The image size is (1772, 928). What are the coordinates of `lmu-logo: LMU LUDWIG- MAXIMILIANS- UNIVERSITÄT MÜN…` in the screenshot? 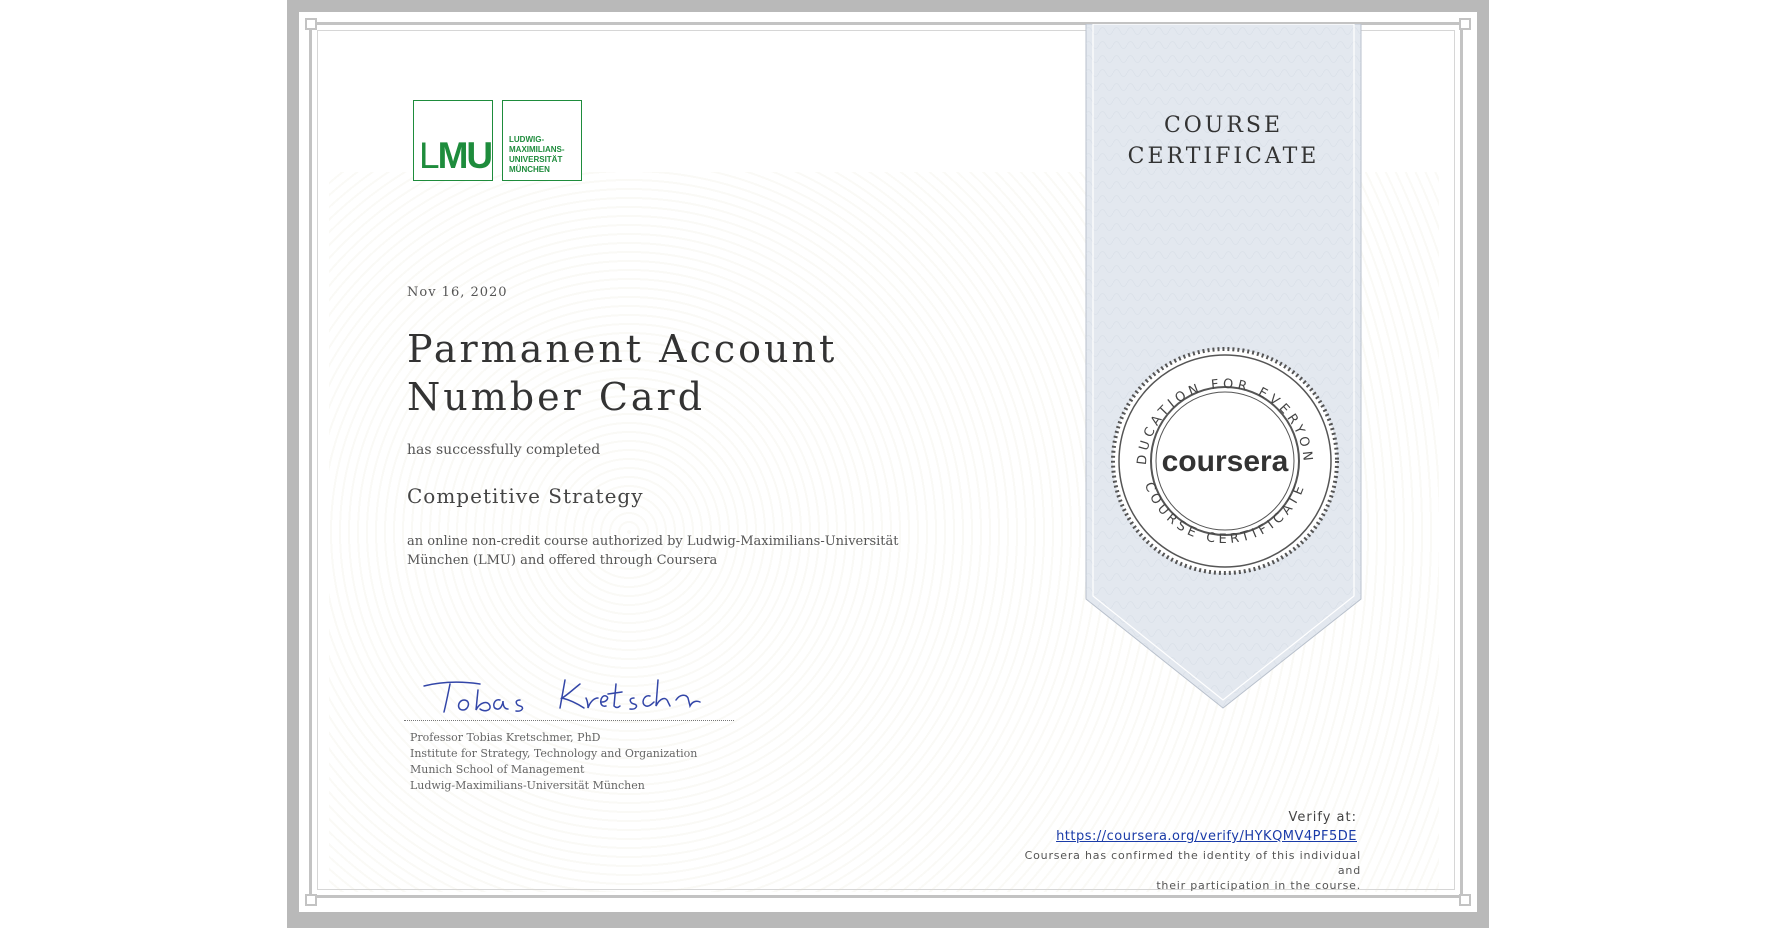 It's located at (497, 140).